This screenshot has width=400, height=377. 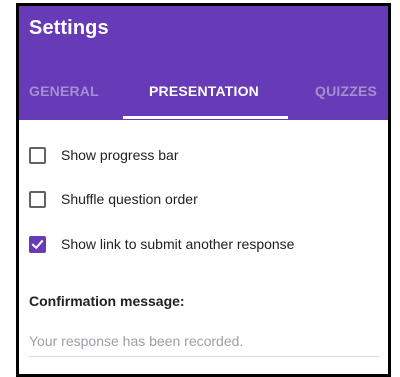 I want to click on checkbox-show-submit-another-link, so click(x=37, y=244).